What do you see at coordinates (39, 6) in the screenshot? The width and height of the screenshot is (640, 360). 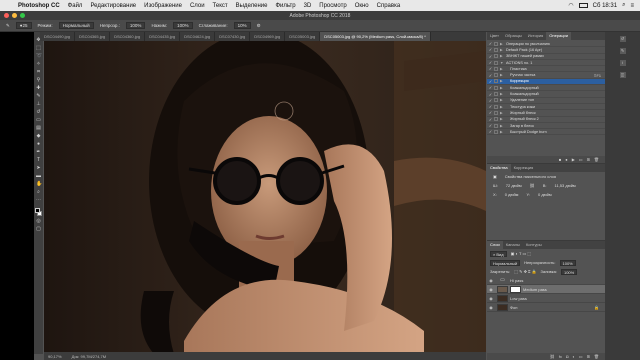 I see `menu-app: Photoshop CC` at bounding box center [39, 6].